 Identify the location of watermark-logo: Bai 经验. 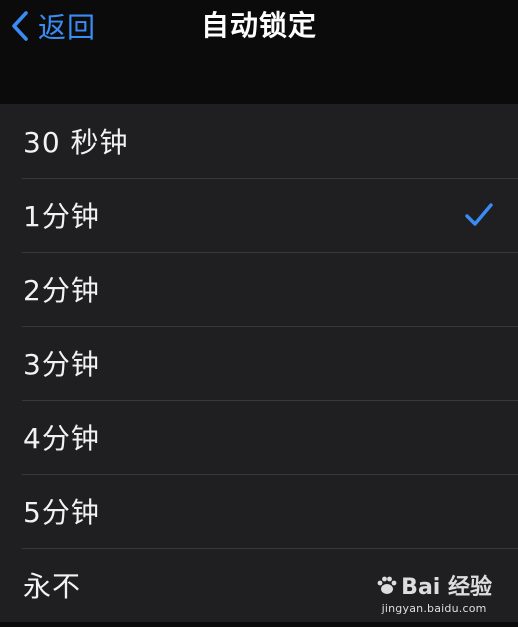
(434, 585).